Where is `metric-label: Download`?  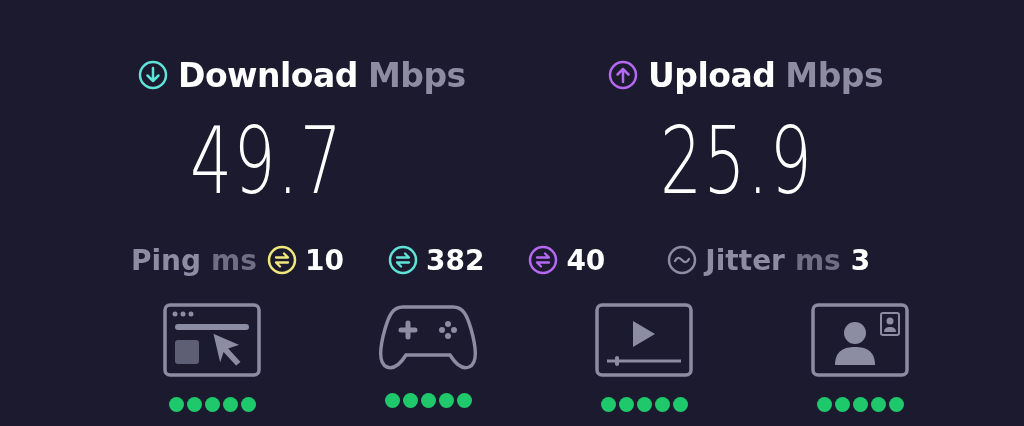 metric-label: Download is located at coordinates (268, 75).